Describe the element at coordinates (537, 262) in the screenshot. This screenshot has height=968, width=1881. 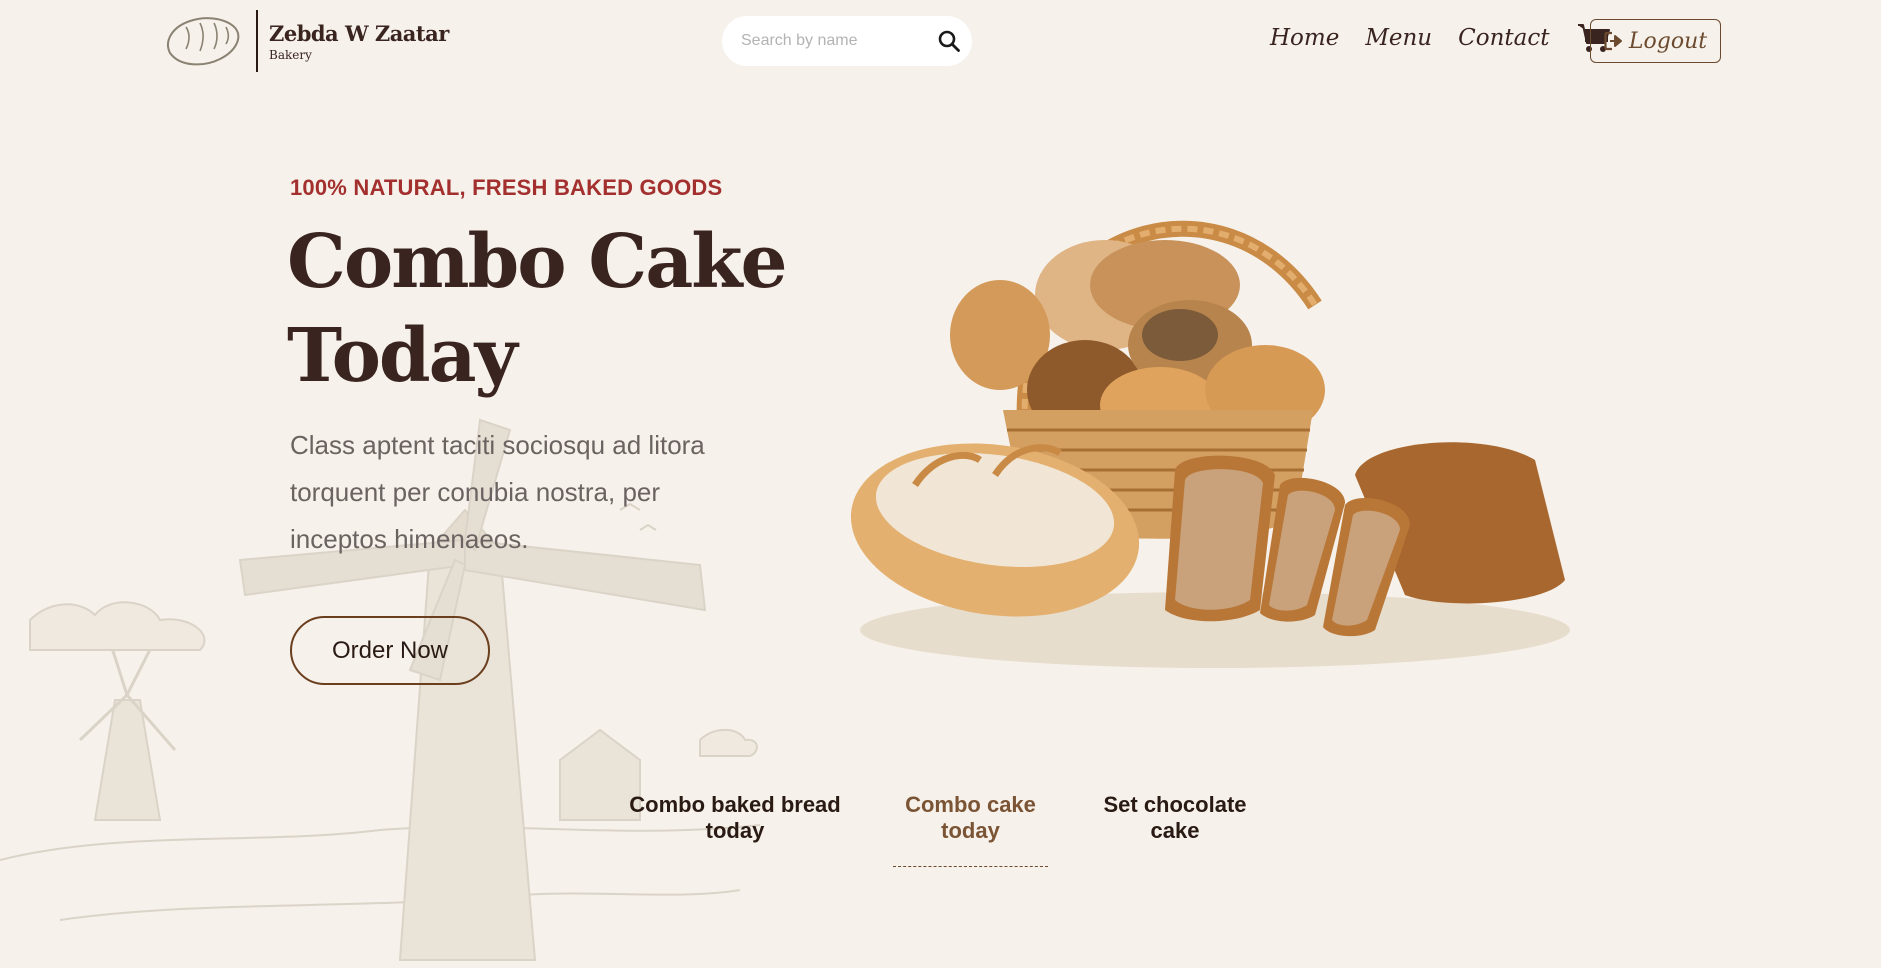
I see `hero-title-line-1: Combo Cake` at that location.